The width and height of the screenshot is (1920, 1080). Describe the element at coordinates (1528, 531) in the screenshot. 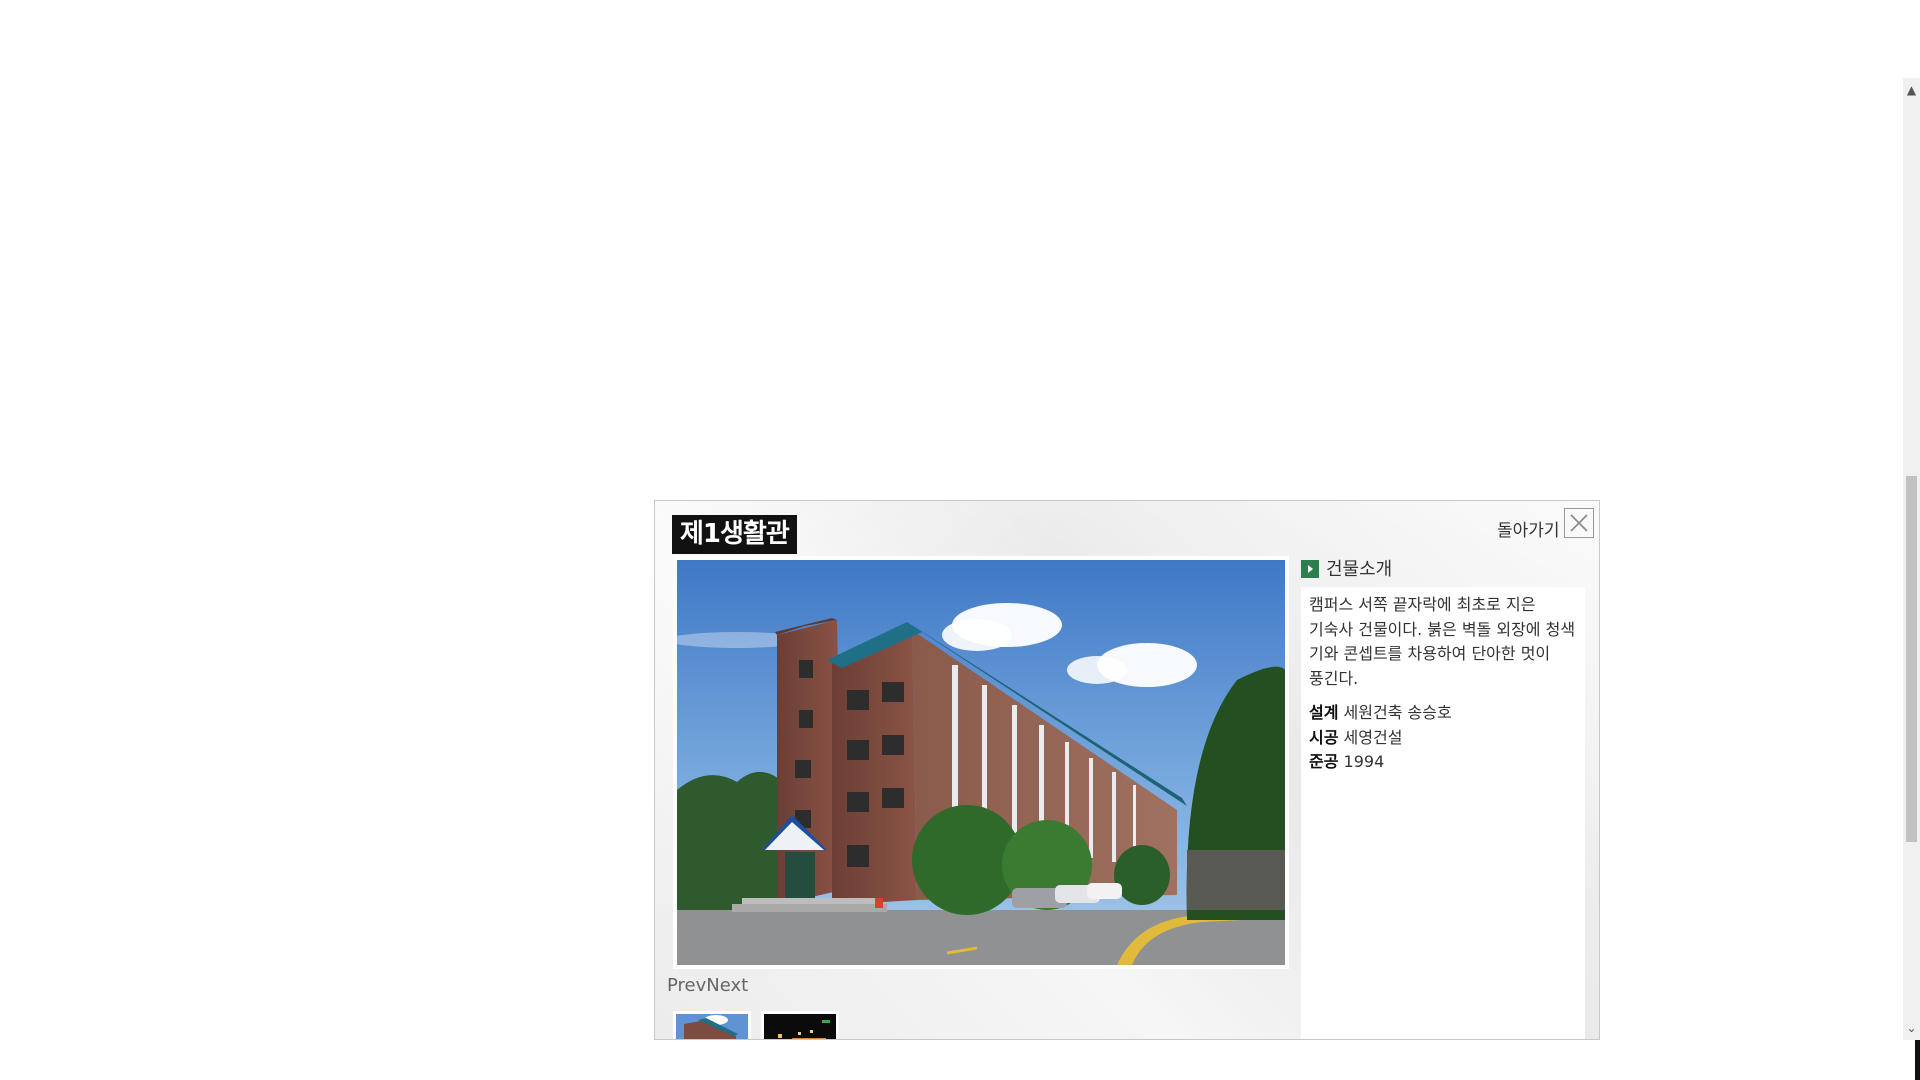

I see `back-link: 돌아가기` at that location.